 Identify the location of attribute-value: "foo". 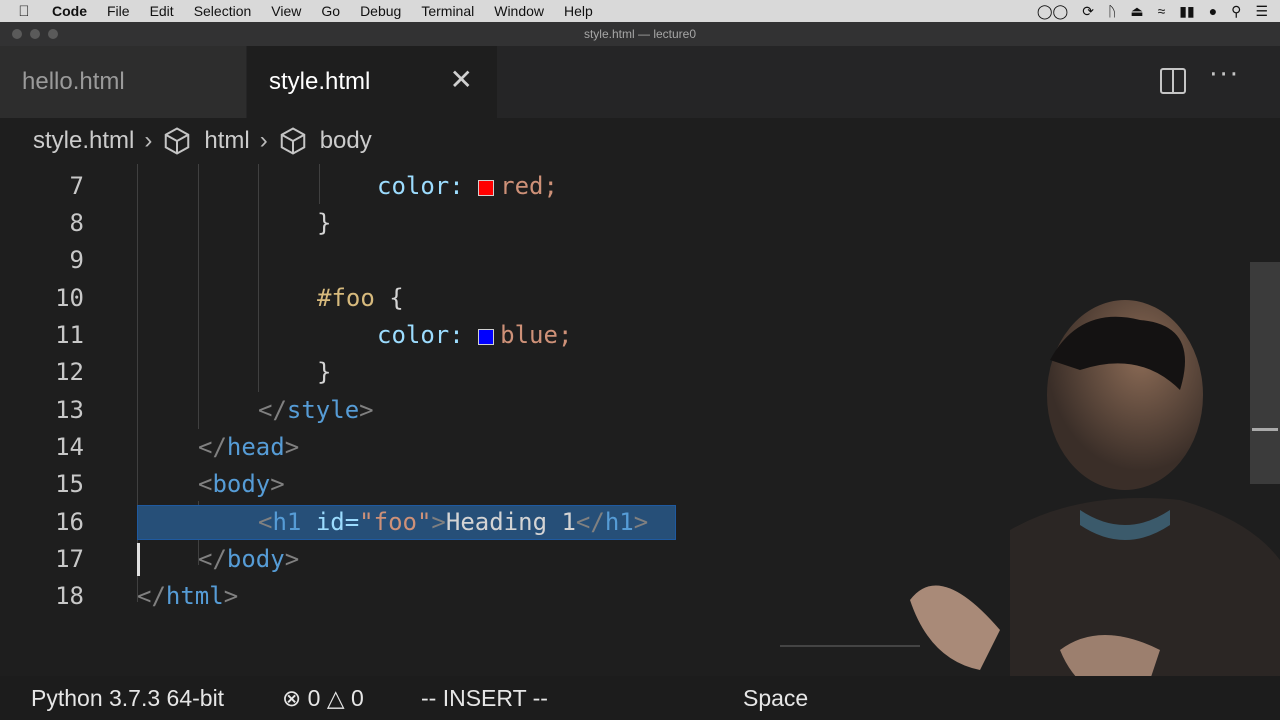
(395, 522).